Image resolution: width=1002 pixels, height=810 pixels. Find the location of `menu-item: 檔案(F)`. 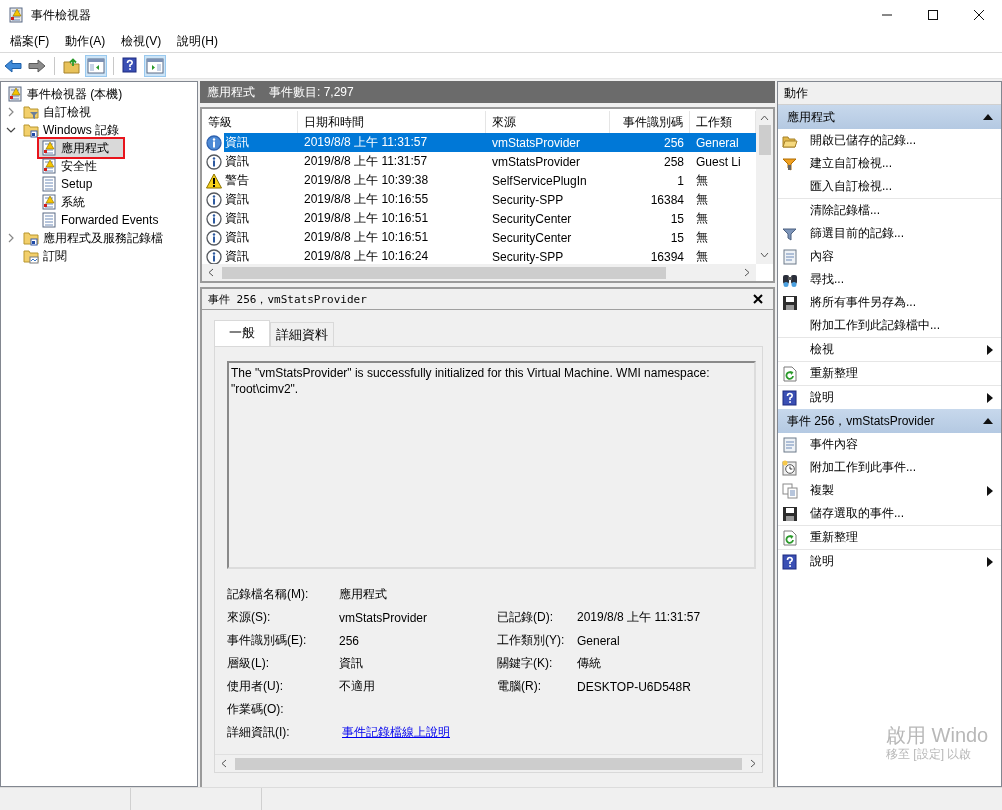

menu-item: 檔案(F) is located at coordinates (30, 41).